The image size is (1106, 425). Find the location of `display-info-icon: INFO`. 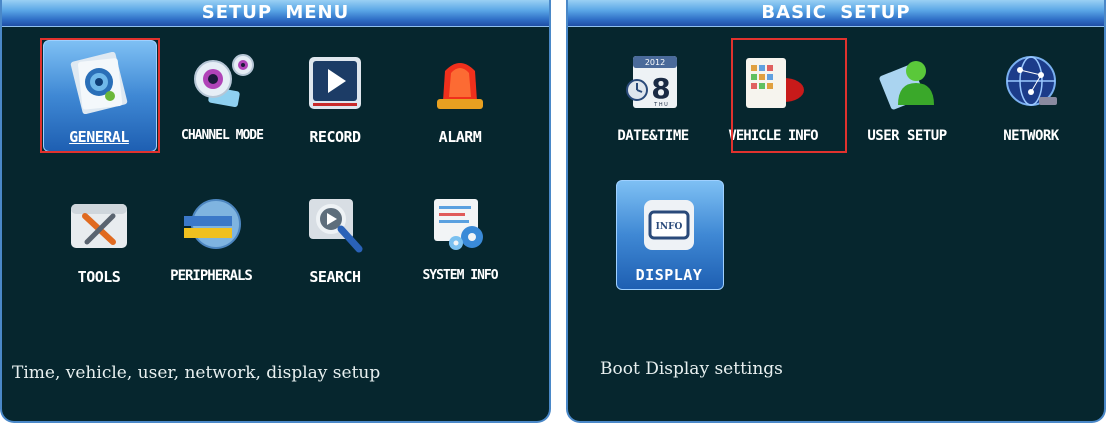

display-info-icon: INFO is located at coordinates (669, 225).